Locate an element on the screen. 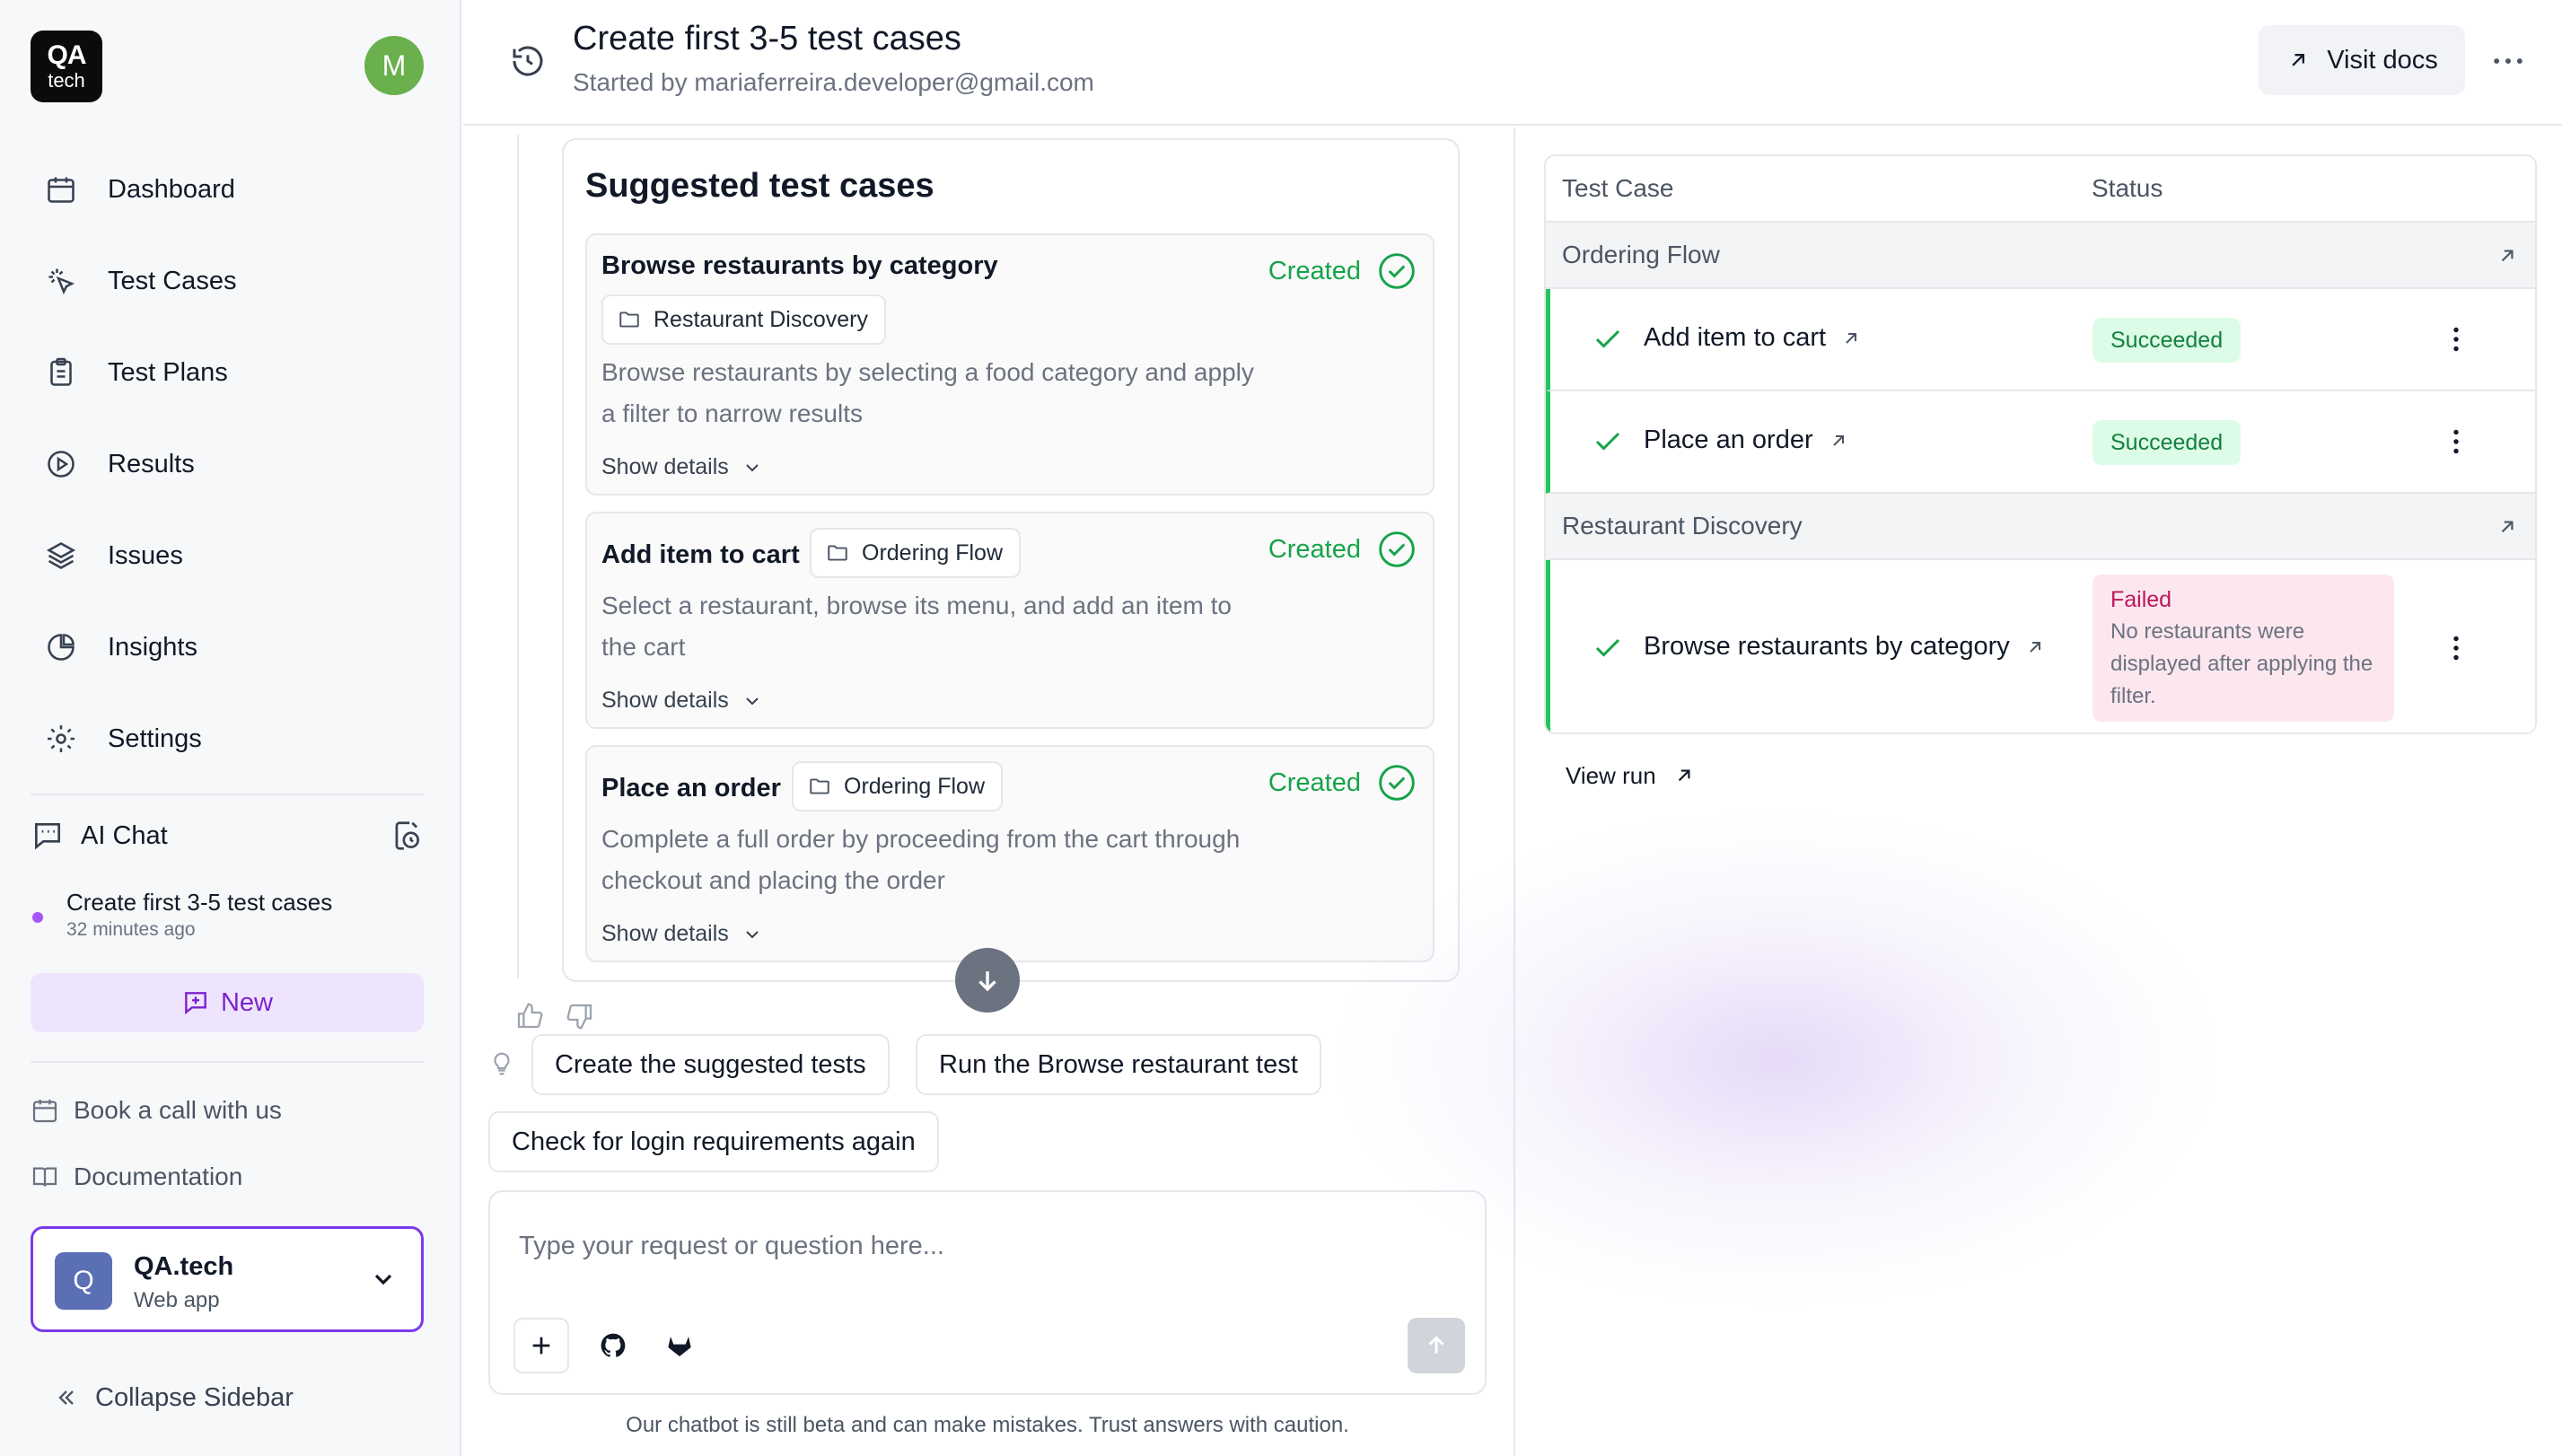 Image resolution: width=2562 pixels, height=1456 pixels. result-case-name: Browse restaurants by category is located at coordinates (1845, 647).